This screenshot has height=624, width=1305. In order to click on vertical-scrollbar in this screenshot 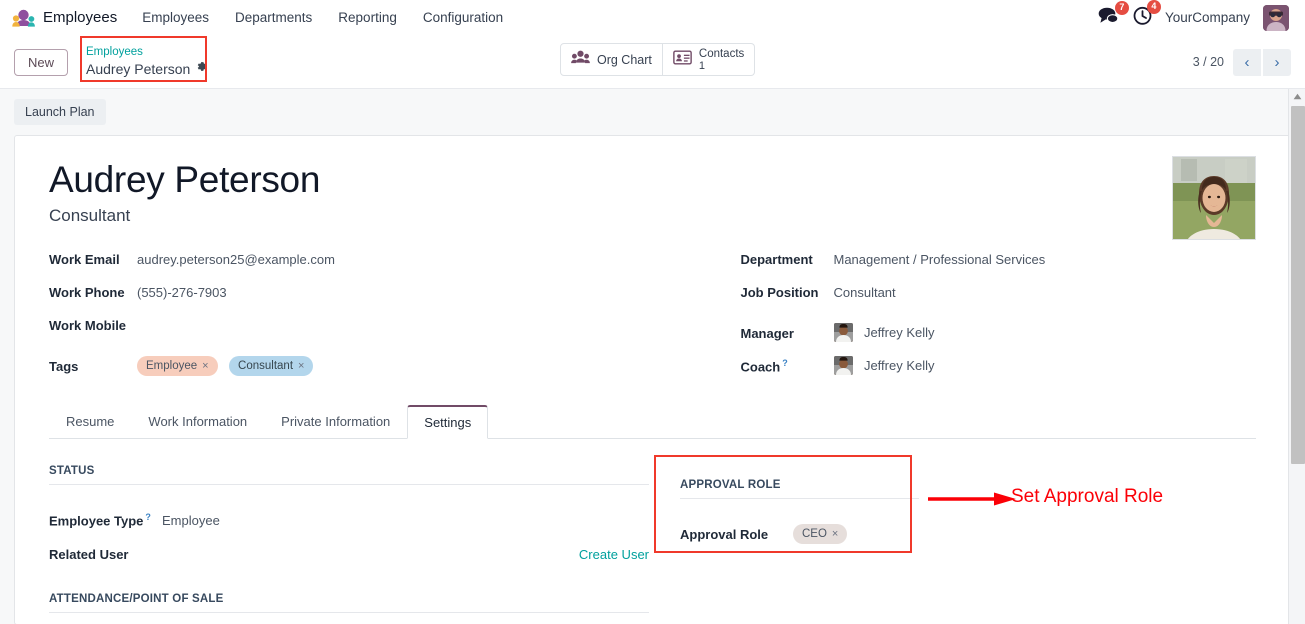, I will do `click(1296, 356)`.